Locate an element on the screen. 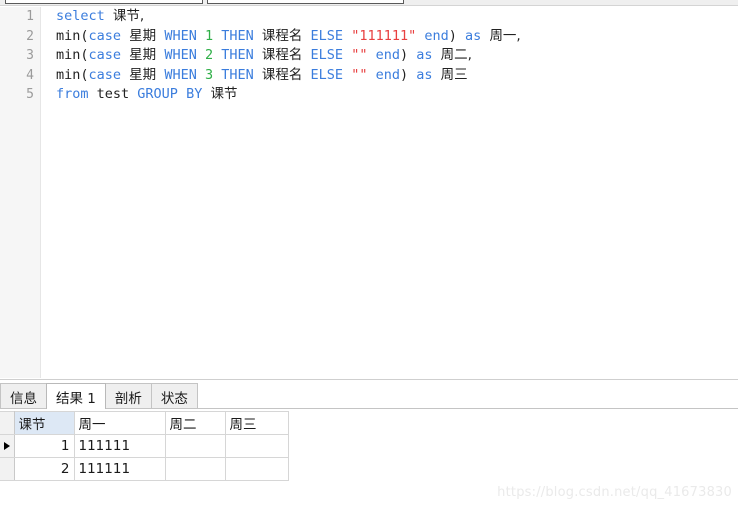 The height and width of the screenshot is (508, 738). code-token-num: 1 is located at coordinates (209, 35).